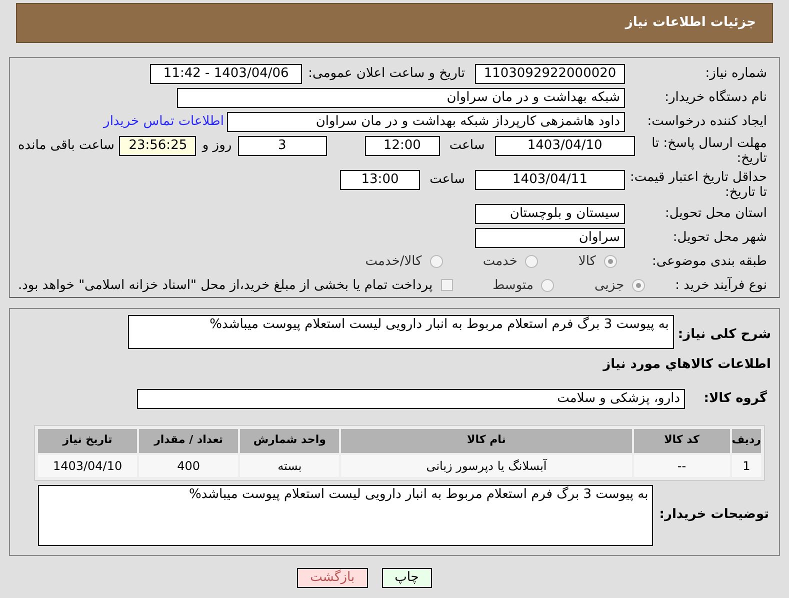 This screenshot has width=789, height=598. What do you see at coordinates (226, 74) in the screenshot?
I see `text-field: 1403/04/06 - 11:42` at bounding box center [226, 74].